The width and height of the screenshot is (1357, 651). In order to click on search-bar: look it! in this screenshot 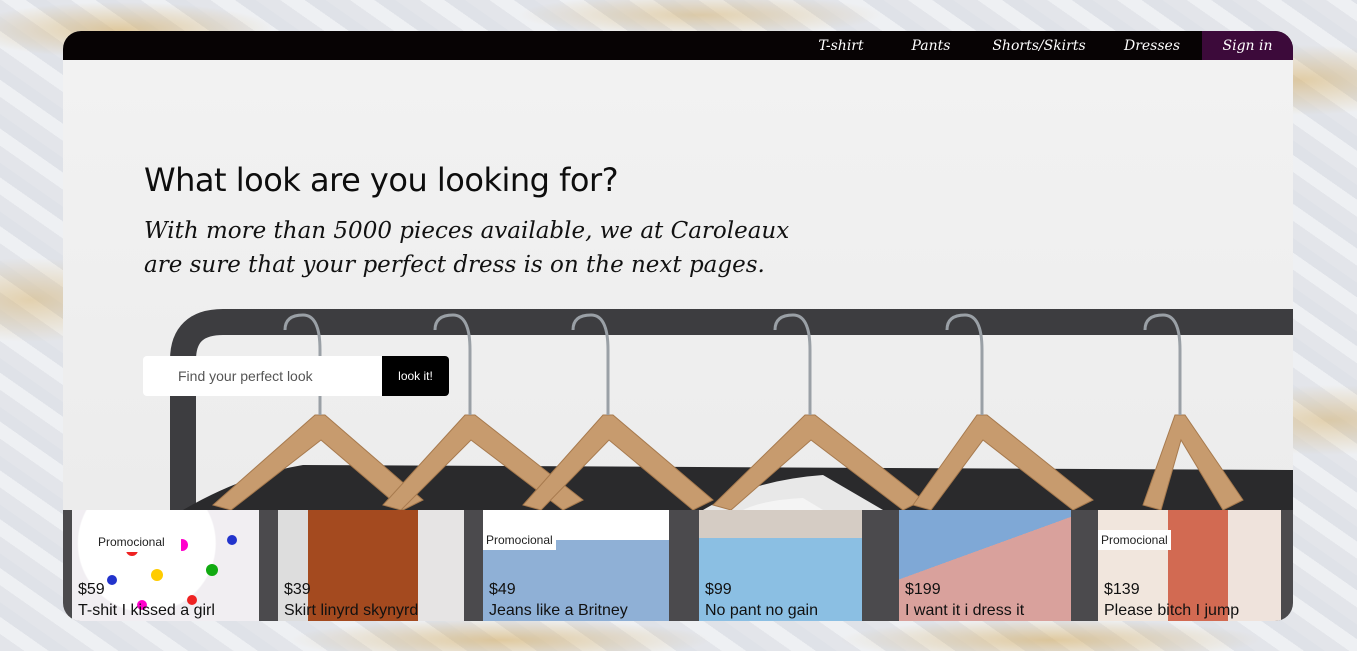, I will do `click(296, 376)`.